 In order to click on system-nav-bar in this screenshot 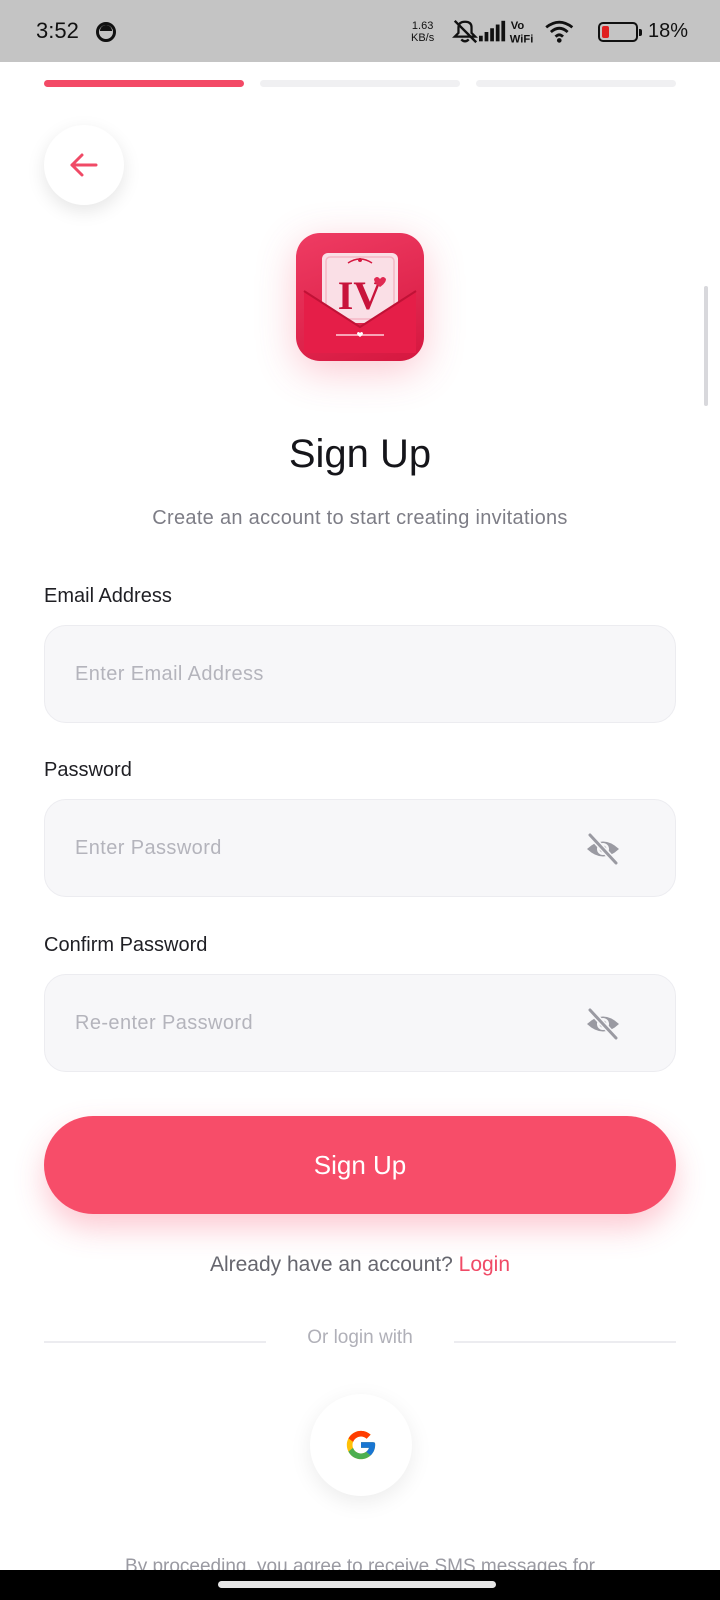, I will do `click(360, 1585)`.